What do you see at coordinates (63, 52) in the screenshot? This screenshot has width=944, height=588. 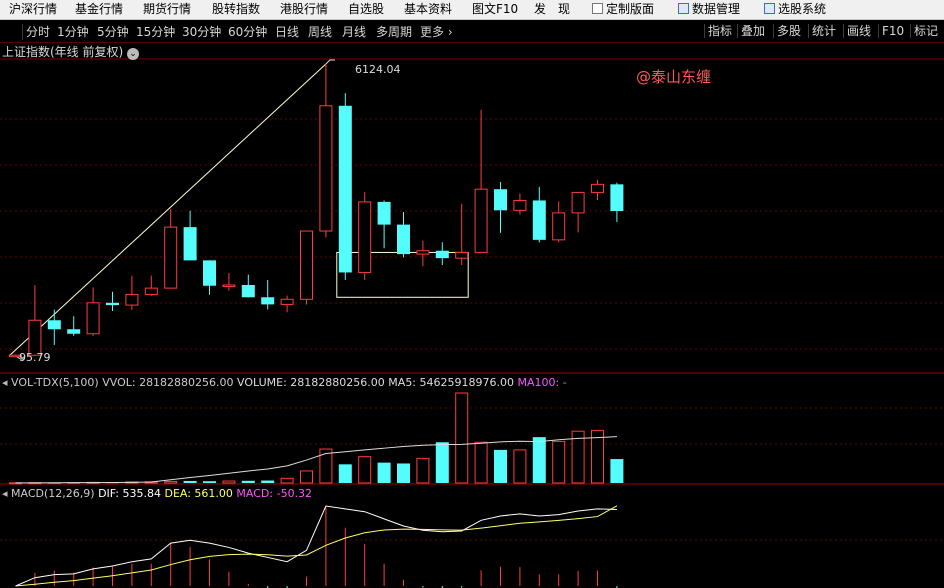 I see `main-chart-title-text: 上证指数(年线 前复权)` at bounding box center [63, 52].